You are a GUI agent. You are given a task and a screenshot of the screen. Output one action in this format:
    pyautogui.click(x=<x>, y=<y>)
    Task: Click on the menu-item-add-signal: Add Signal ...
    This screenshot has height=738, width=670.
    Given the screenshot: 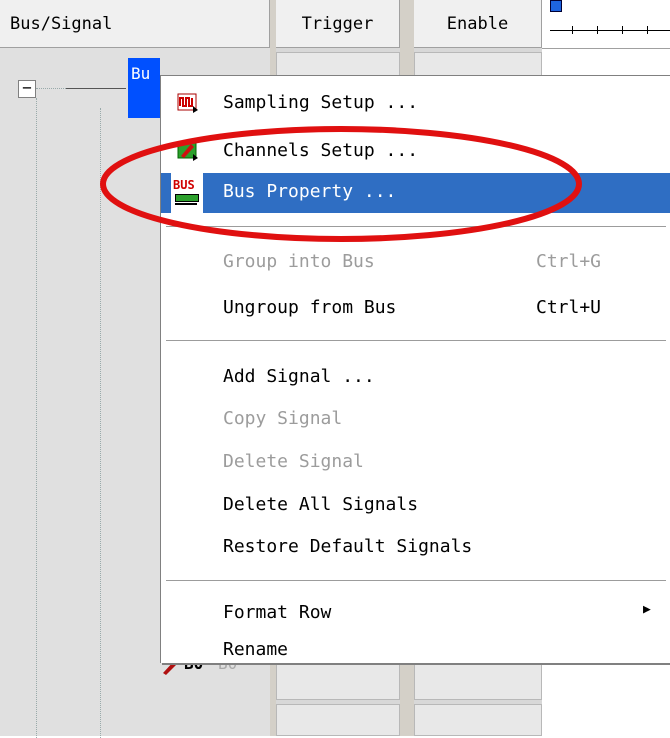 What is the action you would take?
    pyautogui.click(x=415, y=378)
    